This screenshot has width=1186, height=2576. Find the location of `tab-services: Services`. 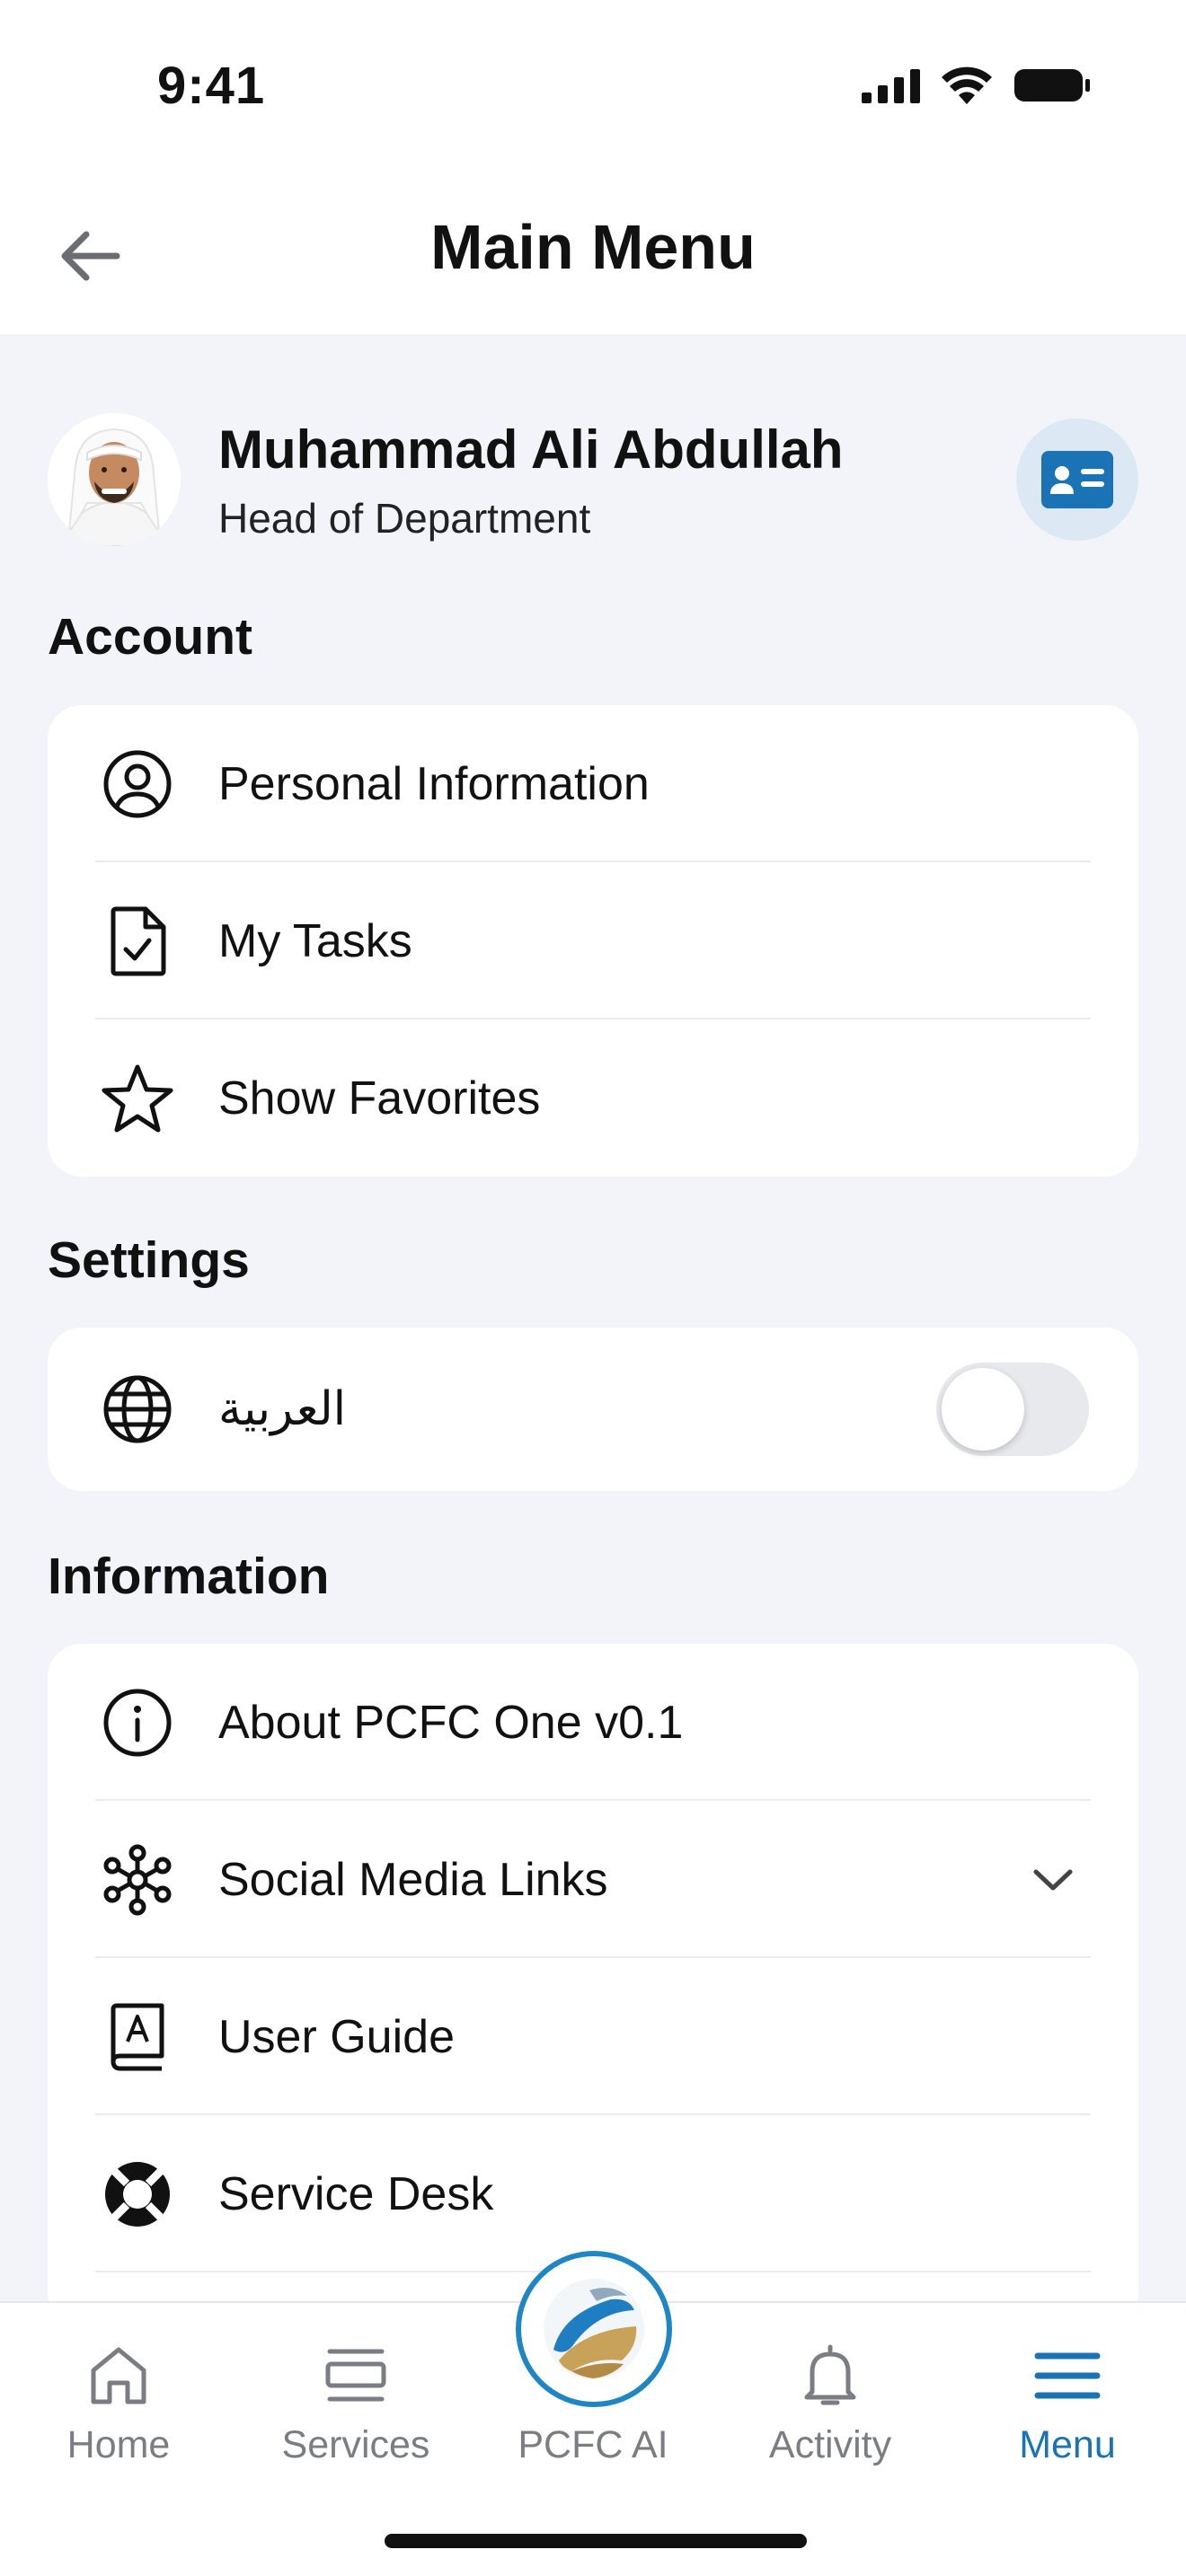

tab-services: Services is located at coordinates (355, 2402).